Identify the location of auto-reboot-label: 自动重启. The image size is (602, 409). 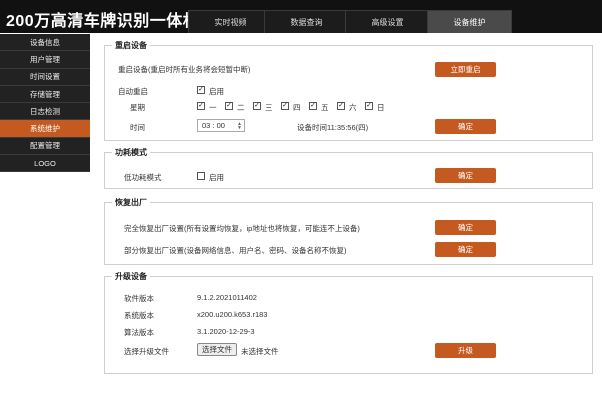
(133, 91).